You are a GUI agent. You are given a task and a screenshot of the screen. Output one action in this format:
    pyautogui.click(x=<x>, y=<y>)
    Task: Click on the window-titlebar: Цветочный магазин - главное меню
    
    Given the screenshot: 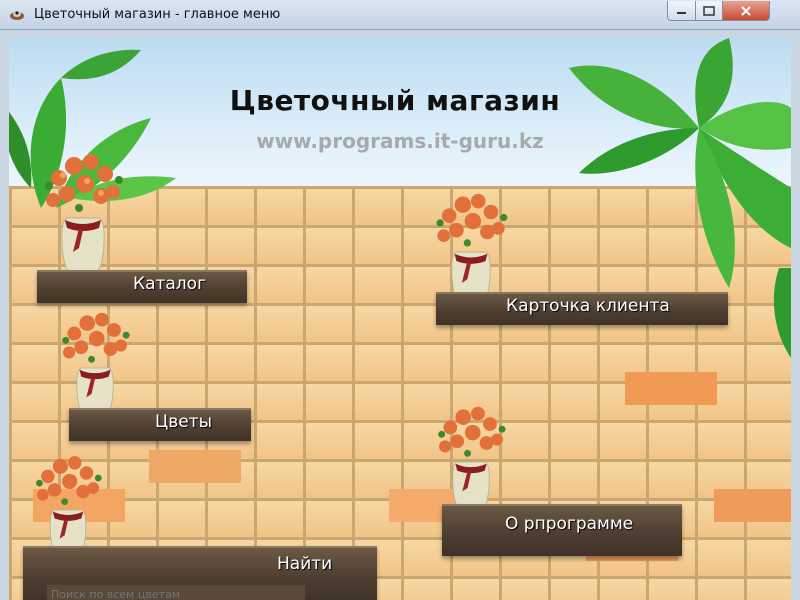 What is the action you would take?
    pyautogui.click(x=400, y=15)
    